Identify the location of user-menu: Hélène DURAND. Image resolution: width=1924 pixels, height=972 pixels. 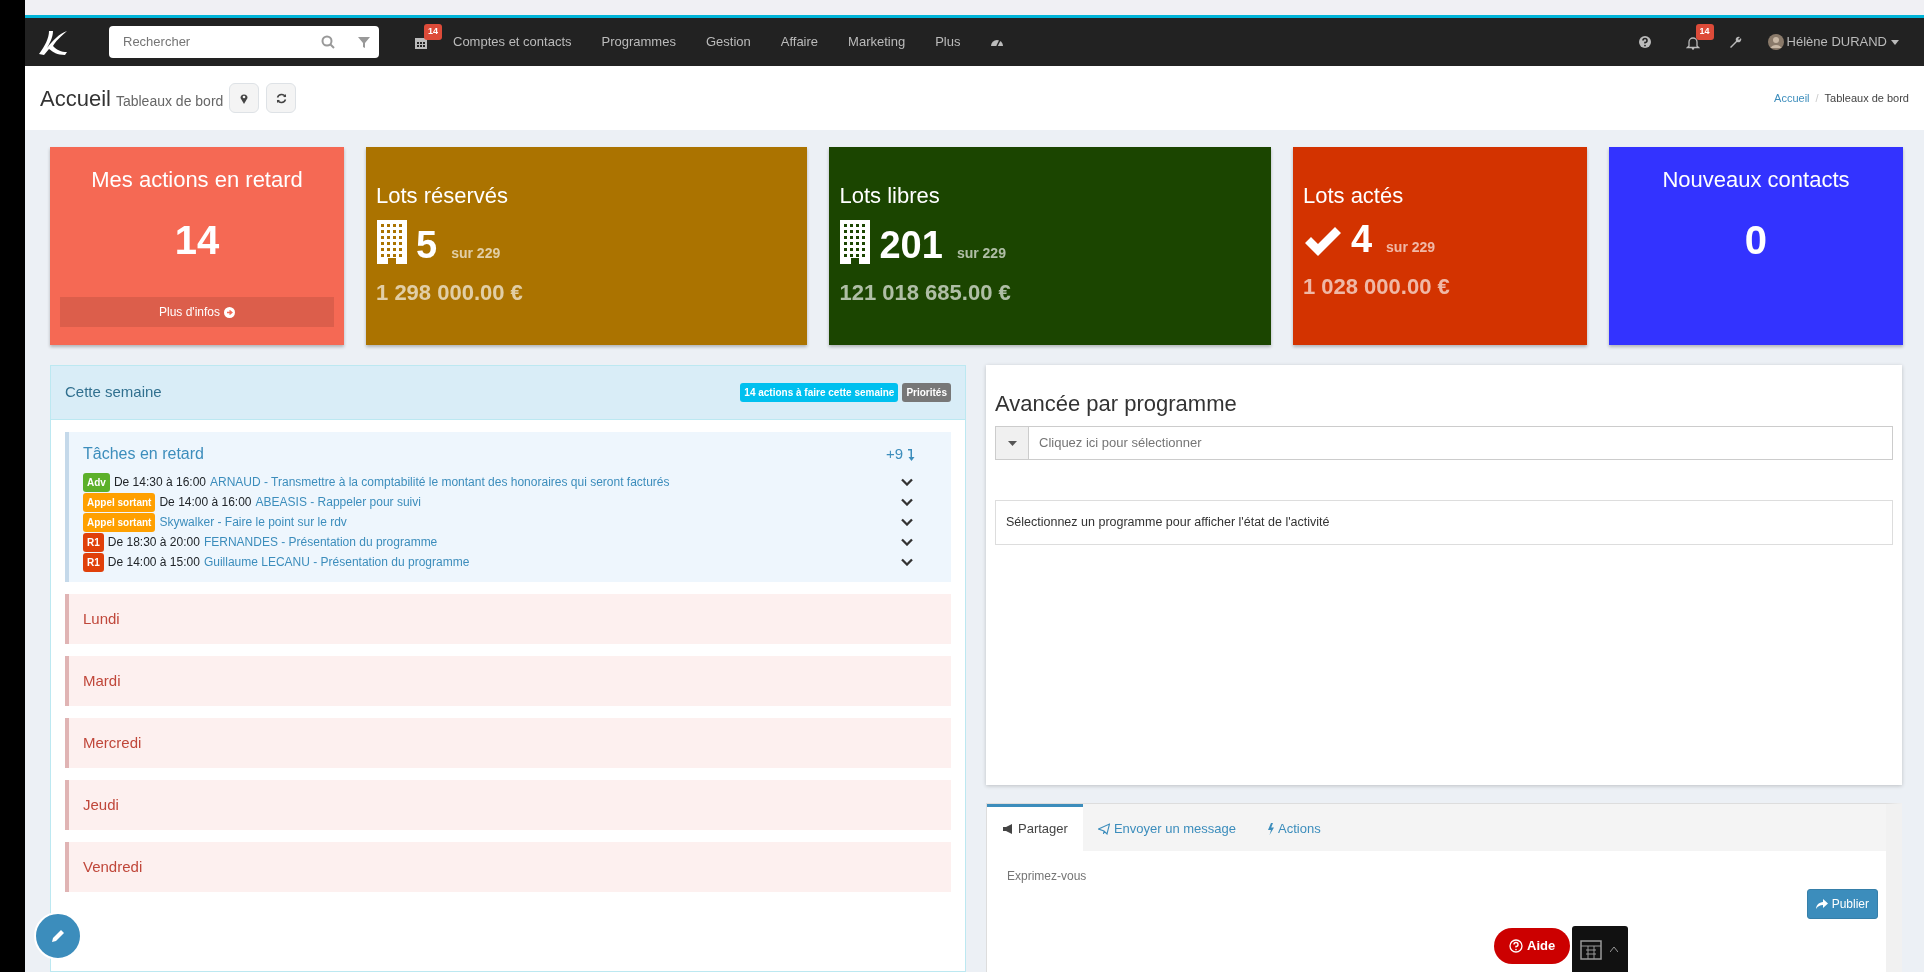
(1848, 42).